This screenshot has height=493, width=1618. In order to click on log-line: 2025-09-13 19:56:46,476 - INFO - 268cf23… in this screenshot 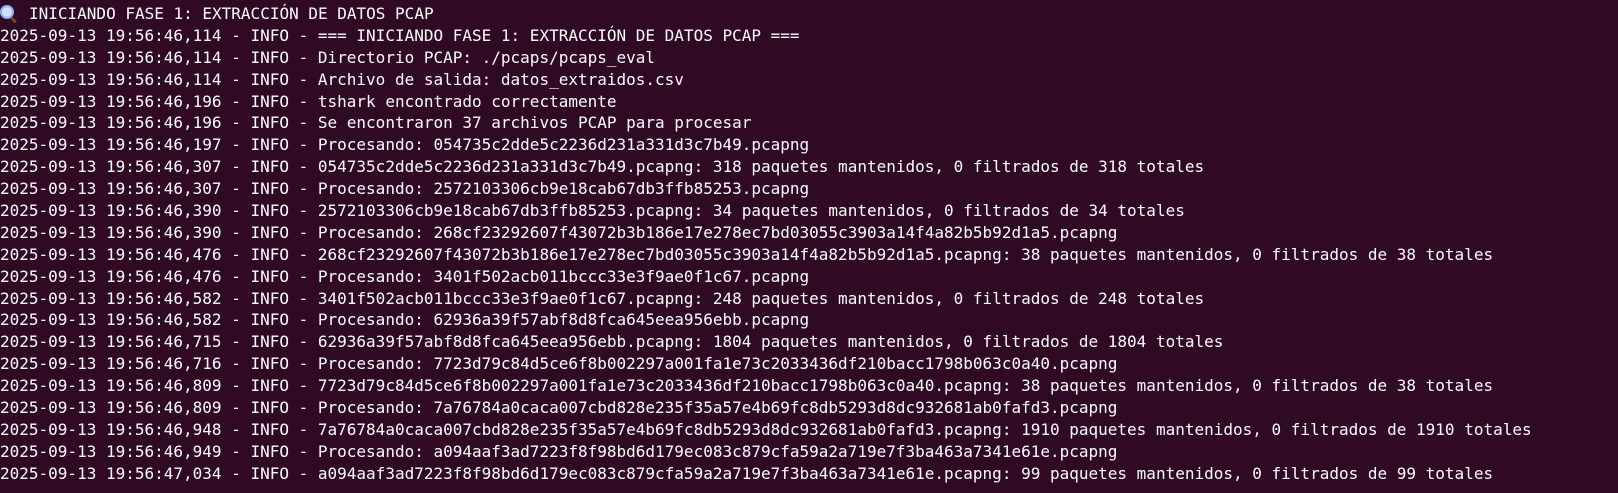, I will do `click(747, 254)`.